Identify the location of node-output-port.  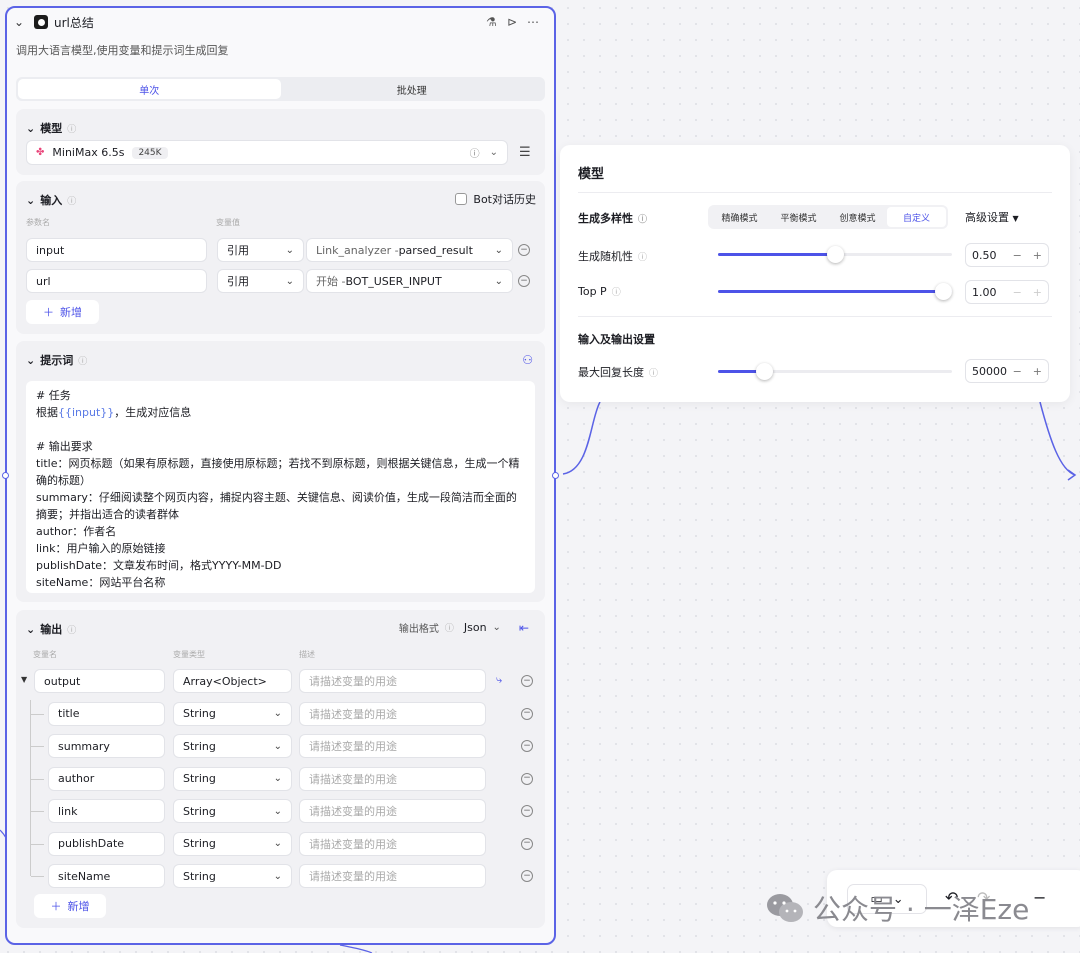
(555, 475).